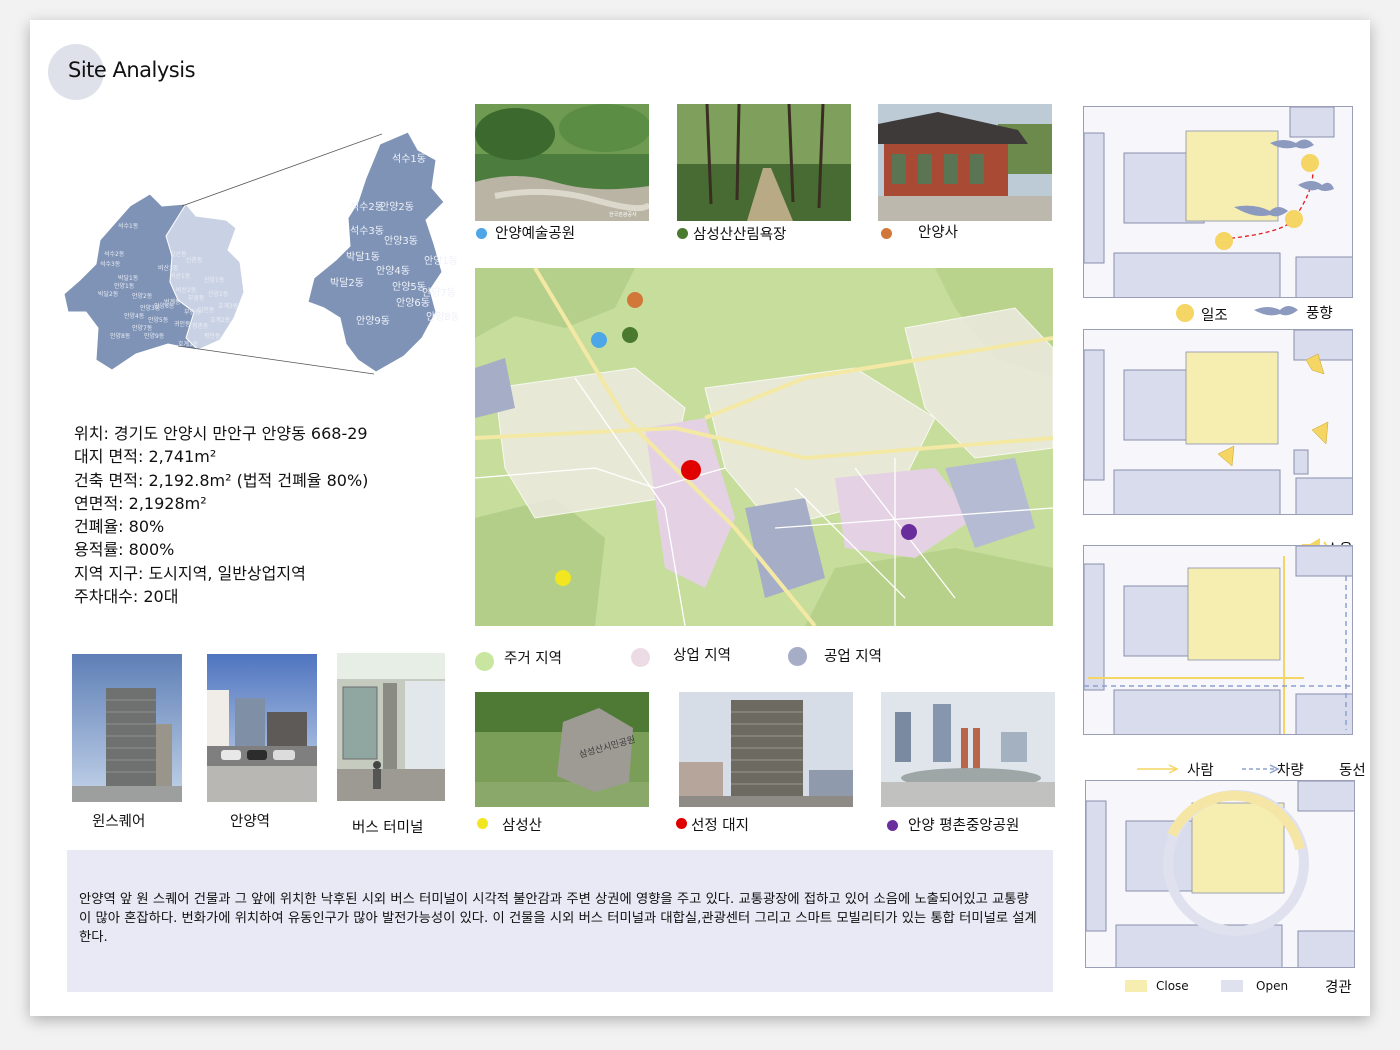 The height and width of the screenshot is (1050, 1400). Describe the element at coordinates (178, 254) in the screenshot. I see `district-label: 갈산동` at that location.